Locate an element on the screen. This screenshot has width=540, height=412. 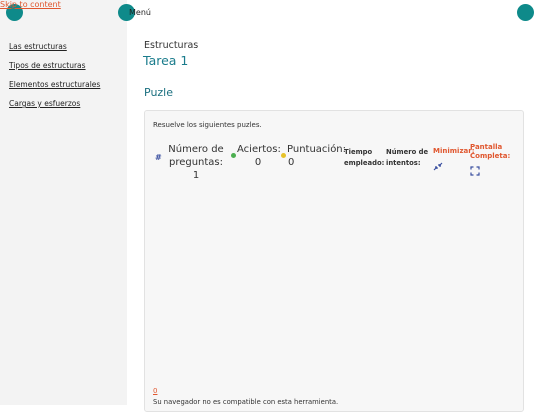
hits-stat: Aciertos: 0 is located at coordinates (259, 156).